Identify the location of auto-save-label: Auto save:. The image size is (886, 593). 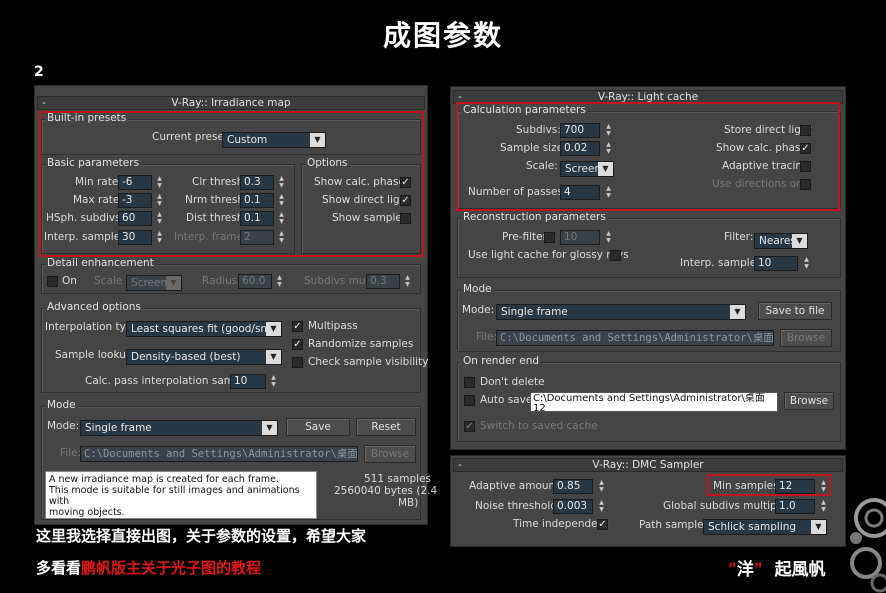
(508, 400).